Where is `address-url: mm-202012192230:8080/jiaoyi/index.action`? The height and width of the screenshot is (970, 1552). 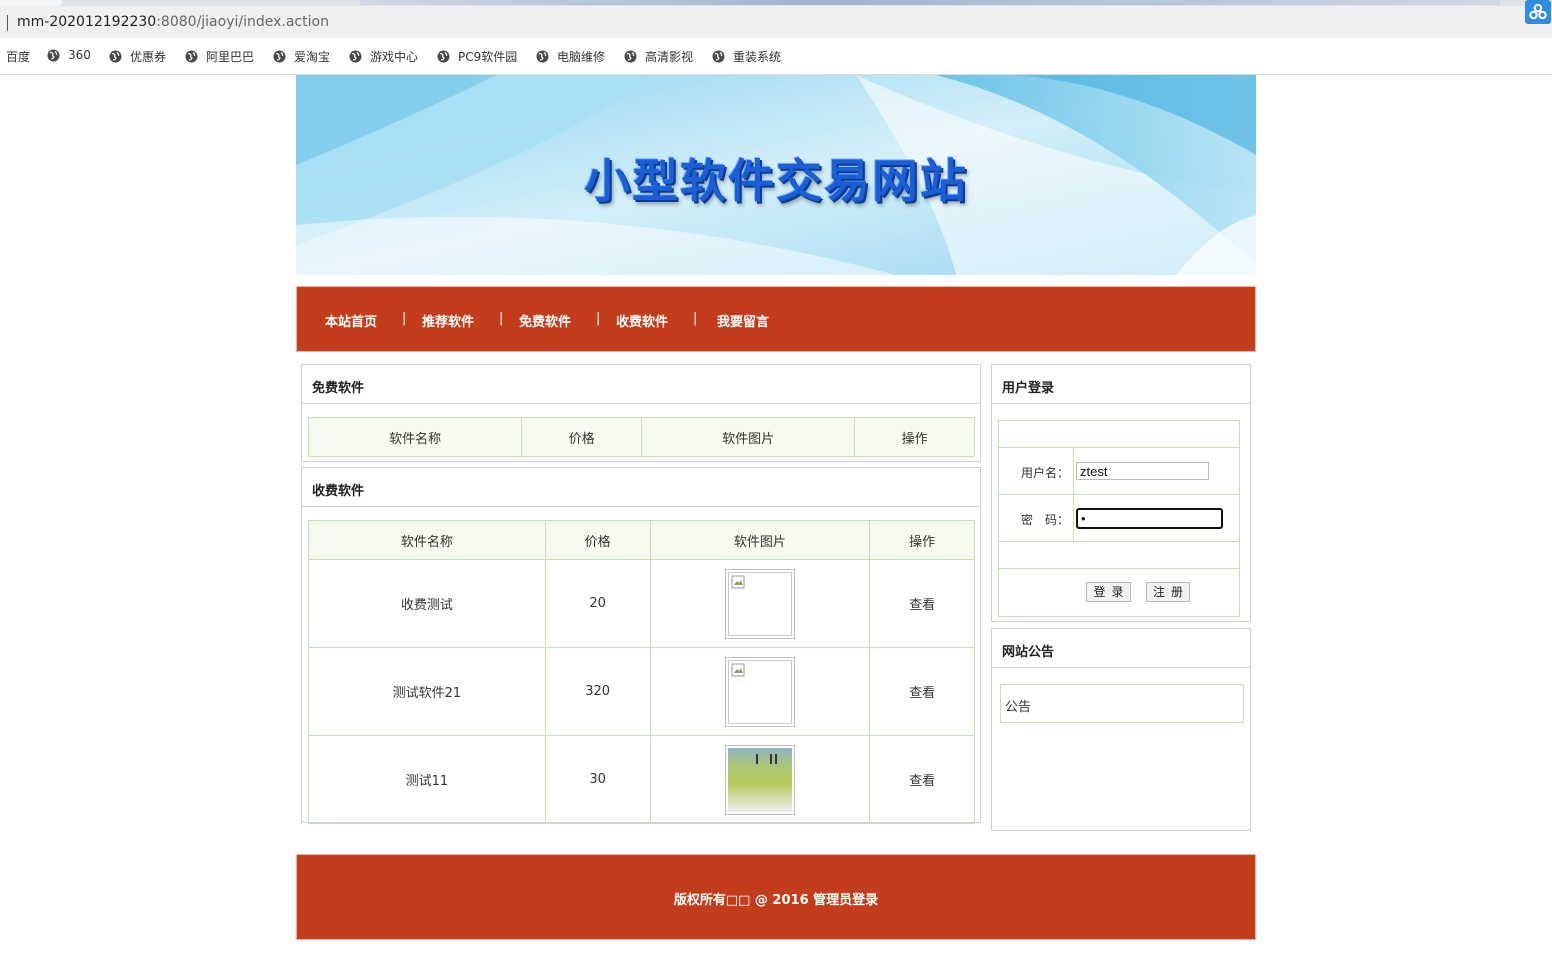 address-url: mm-202012192230:8080/jiaoyi/index.action is located at coordinates (173, 22).